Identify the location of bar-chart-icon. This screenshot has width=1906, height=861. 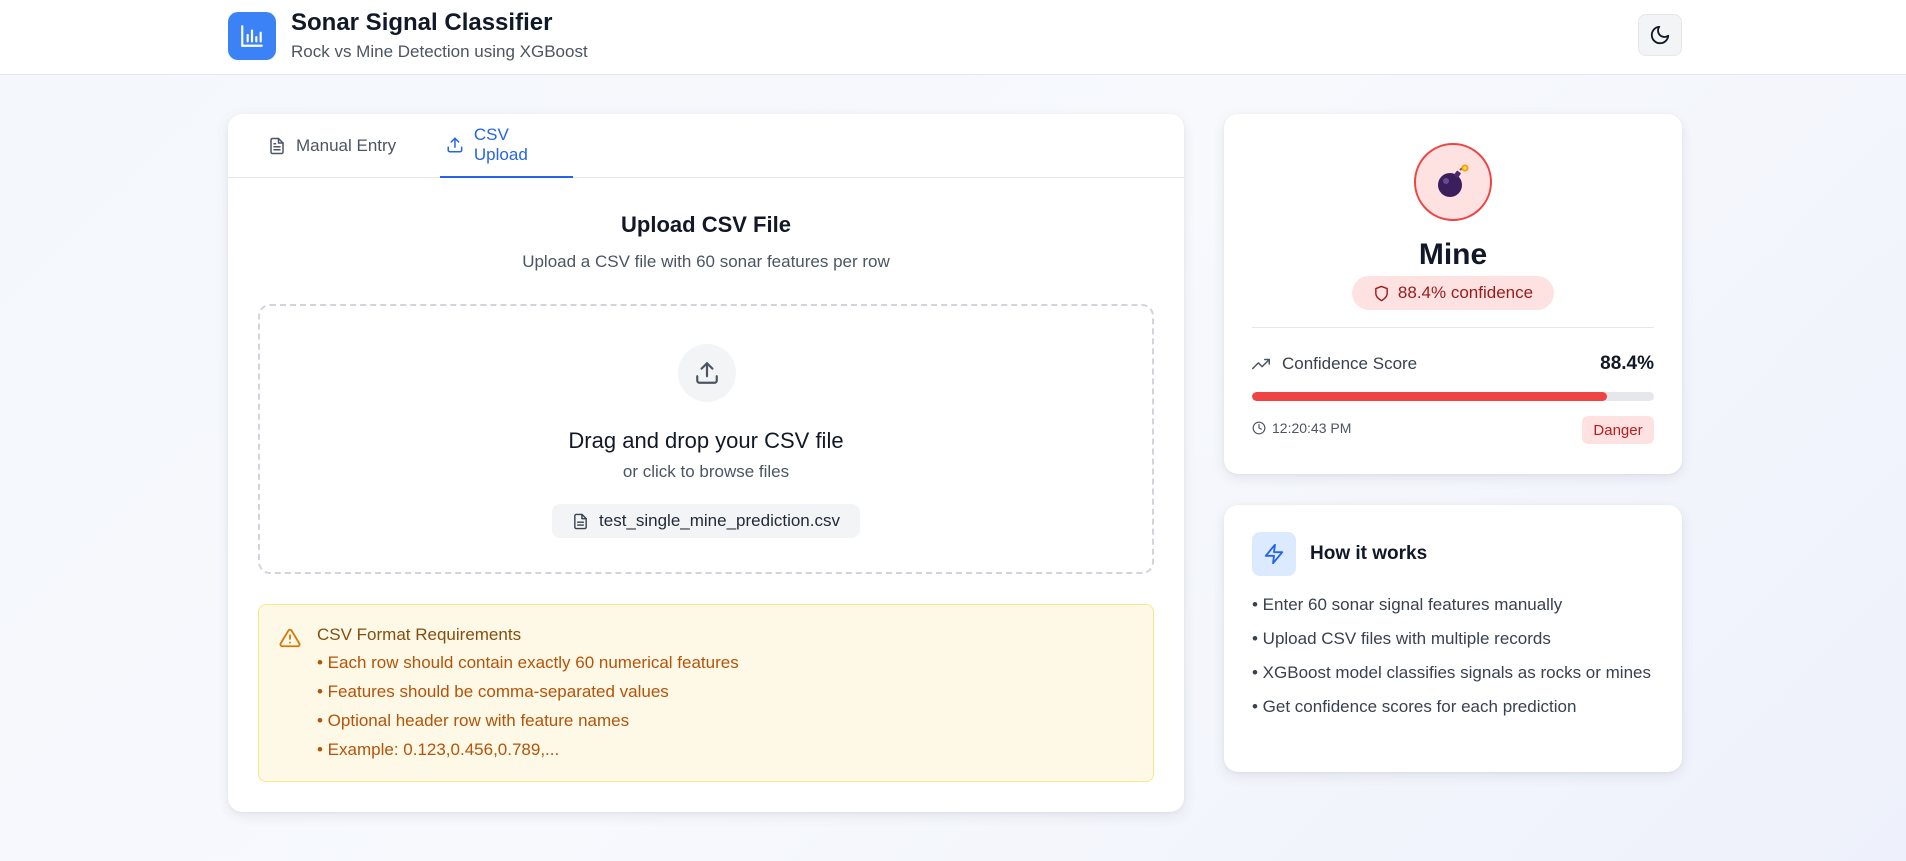
(252, 36).